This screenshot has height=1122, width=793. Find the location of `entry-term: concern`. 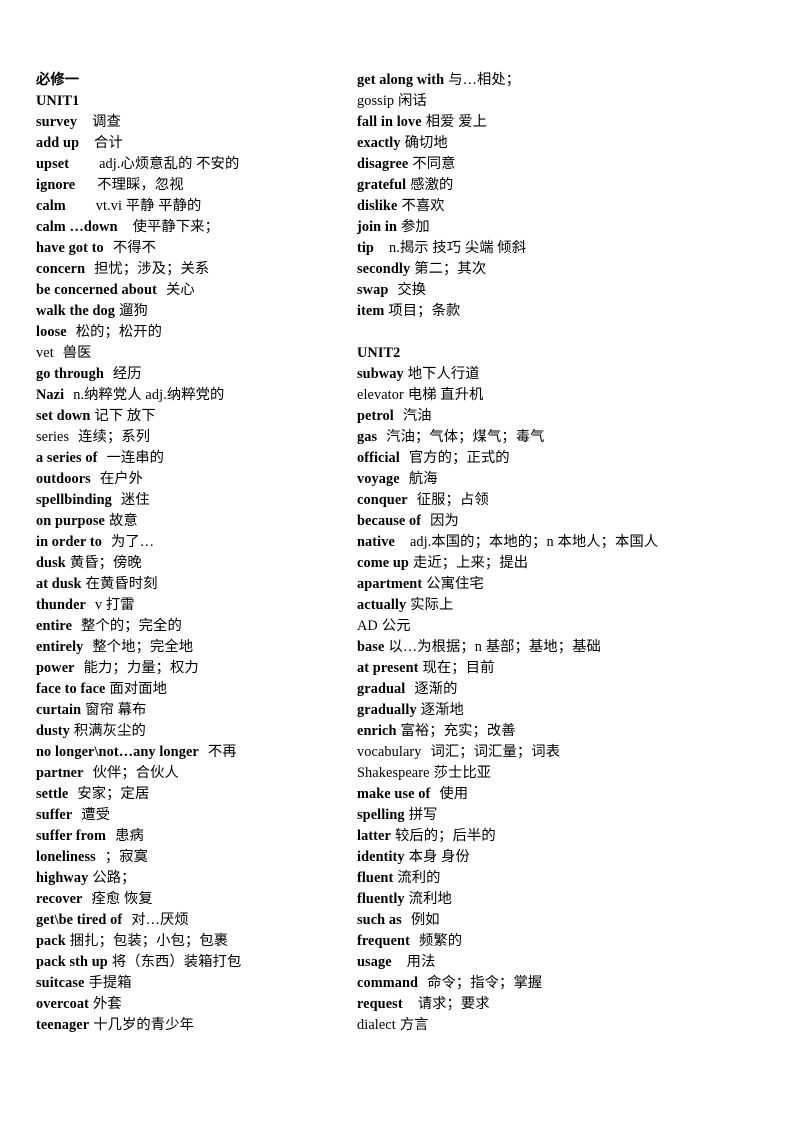

entry-term: concern is located at coordinates (61, 269).